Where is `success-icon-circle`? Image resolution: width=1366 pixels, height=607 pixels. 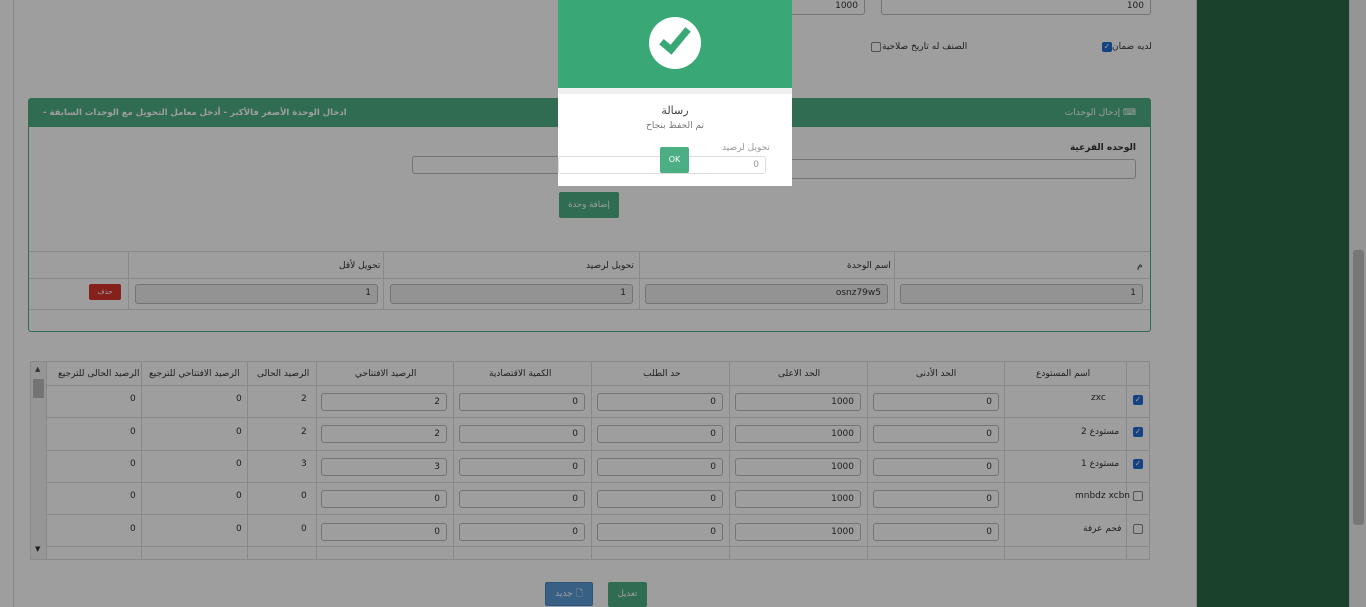
success-icon-circle is located at coordinates (675, 43).